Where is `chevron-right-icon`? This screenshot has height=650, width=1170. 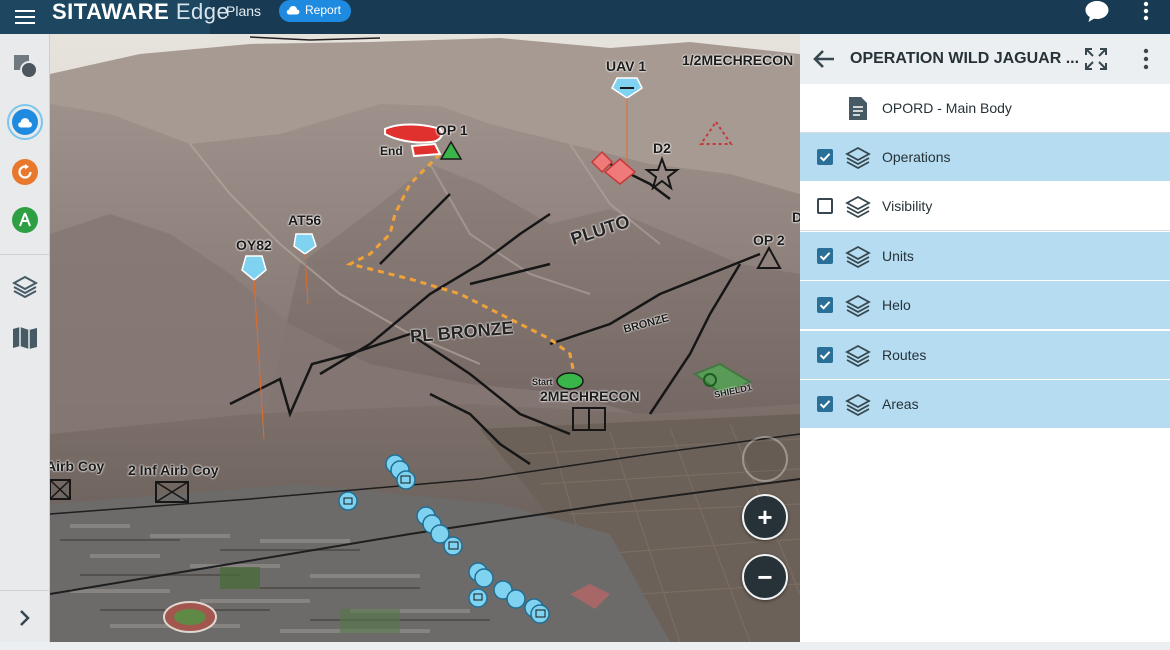 chevron-right-icon is located at coordinates (25, 618).